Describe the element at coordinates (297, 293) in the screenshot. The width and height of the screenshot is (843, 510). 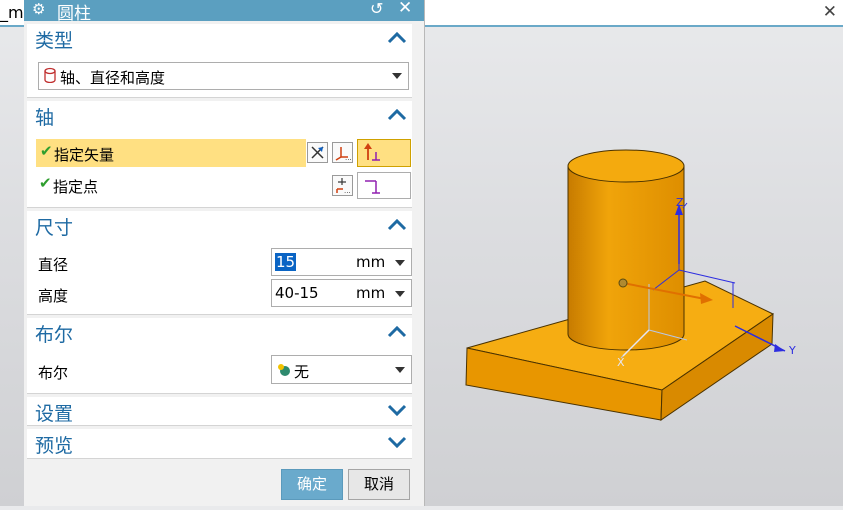
I see `height-value: 40-15` at that location.